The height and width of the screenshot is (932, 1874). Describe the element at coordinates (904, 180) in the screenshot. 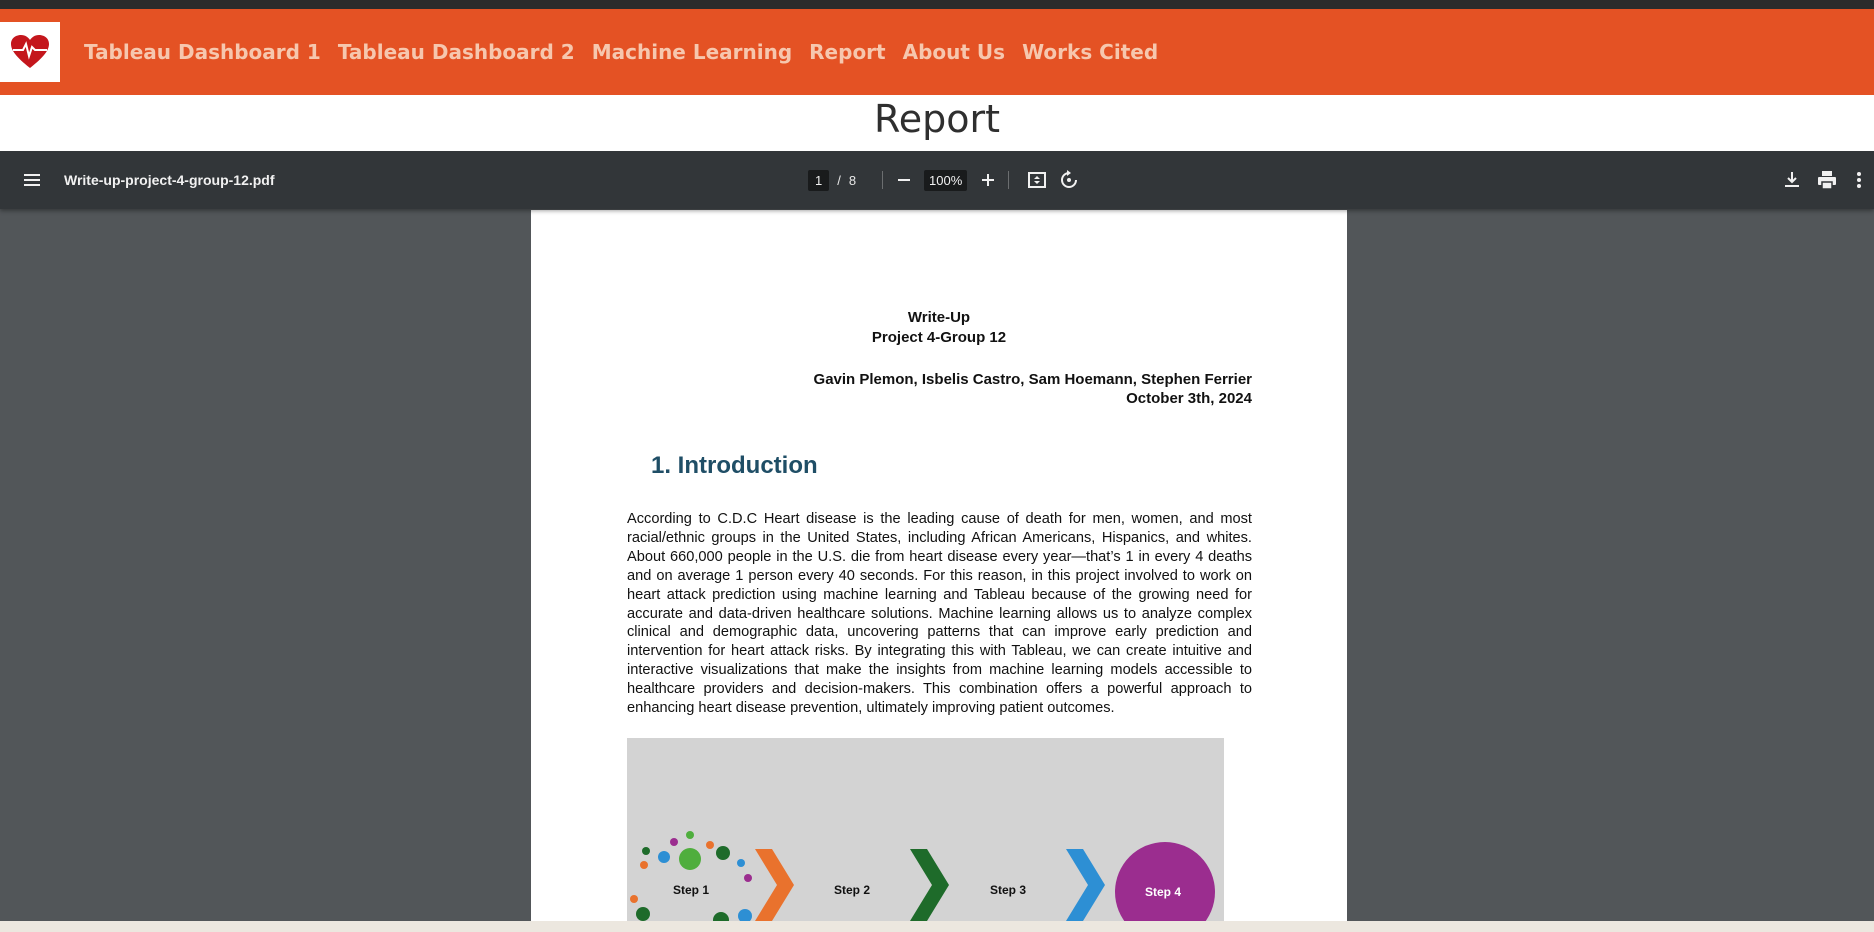

I see `zoom-out-icon` at that location.